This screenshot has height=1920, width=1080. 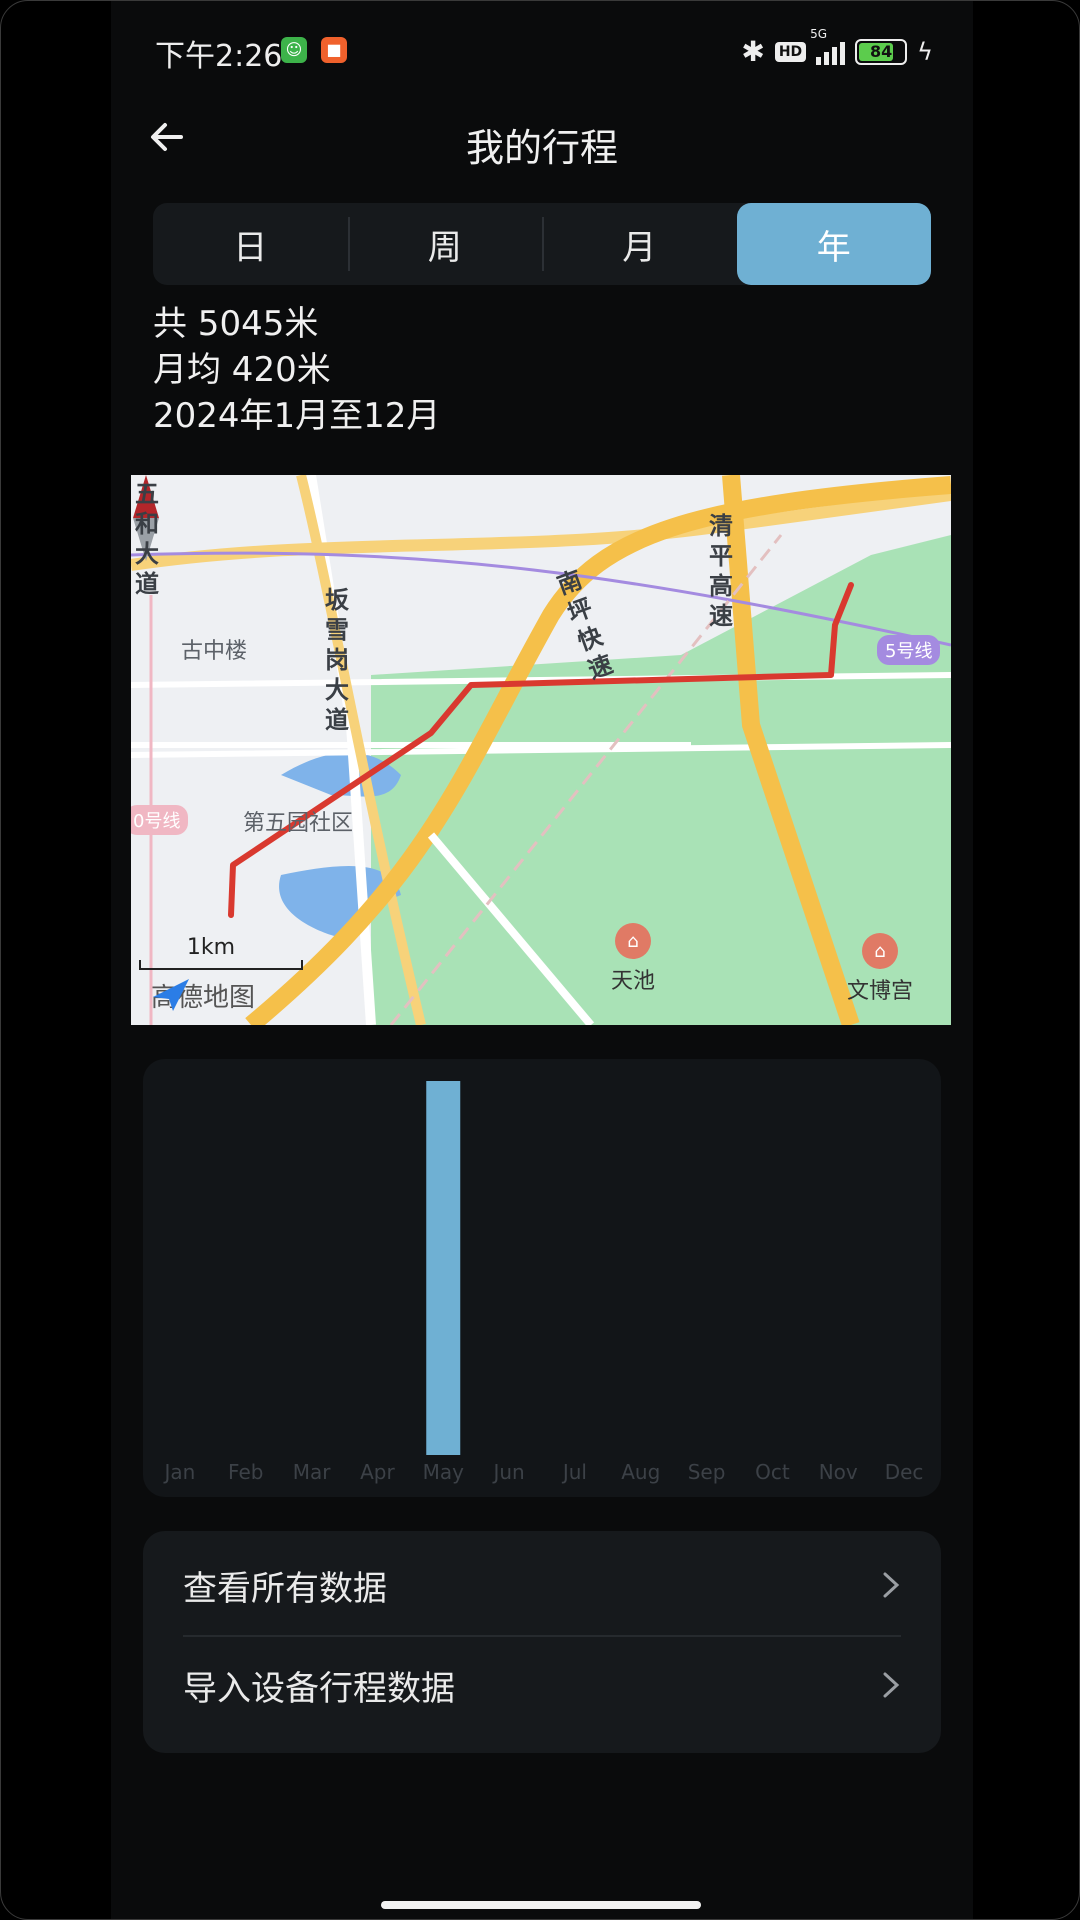 I want to click on poi-wenbogong-label: 文博宫, so click(x=880, y=991).